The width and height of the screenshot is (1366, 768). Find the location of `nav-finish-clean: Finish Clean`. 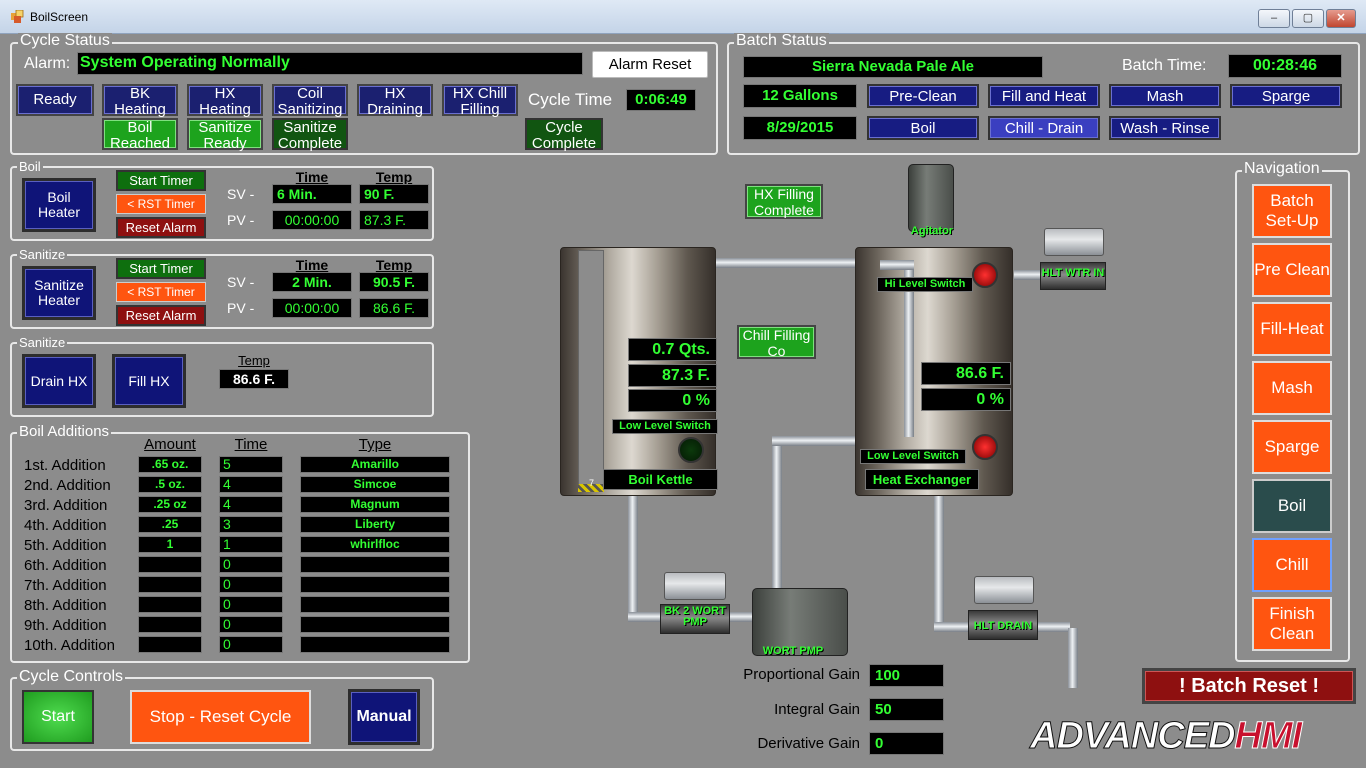

nav-finish-clean: Finish Clean is located at coordinates (1292, 624).